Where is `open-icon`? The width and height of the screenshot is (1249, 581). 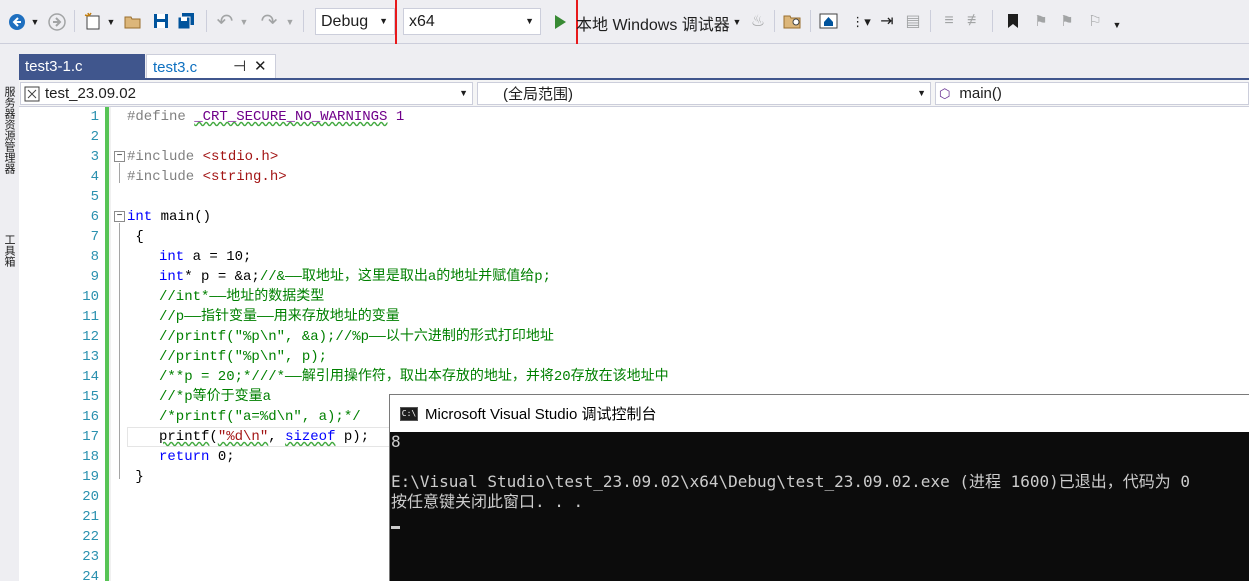 open-icon is located at coordinates (133, 21).